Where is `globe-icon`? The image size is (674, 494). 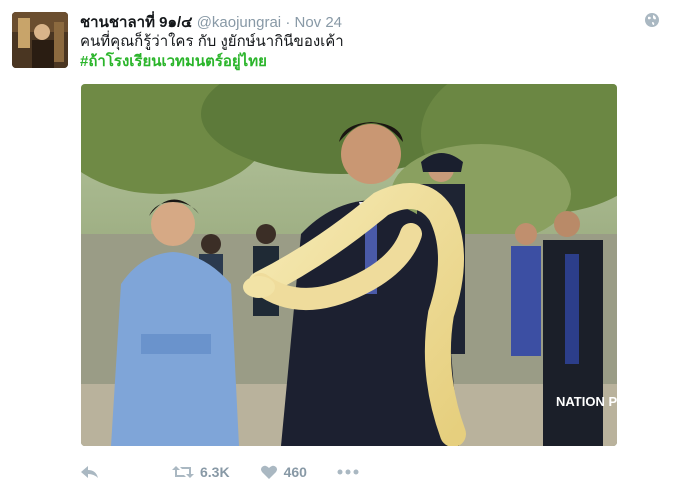
globe-icon is located at coordinates (652, 20).